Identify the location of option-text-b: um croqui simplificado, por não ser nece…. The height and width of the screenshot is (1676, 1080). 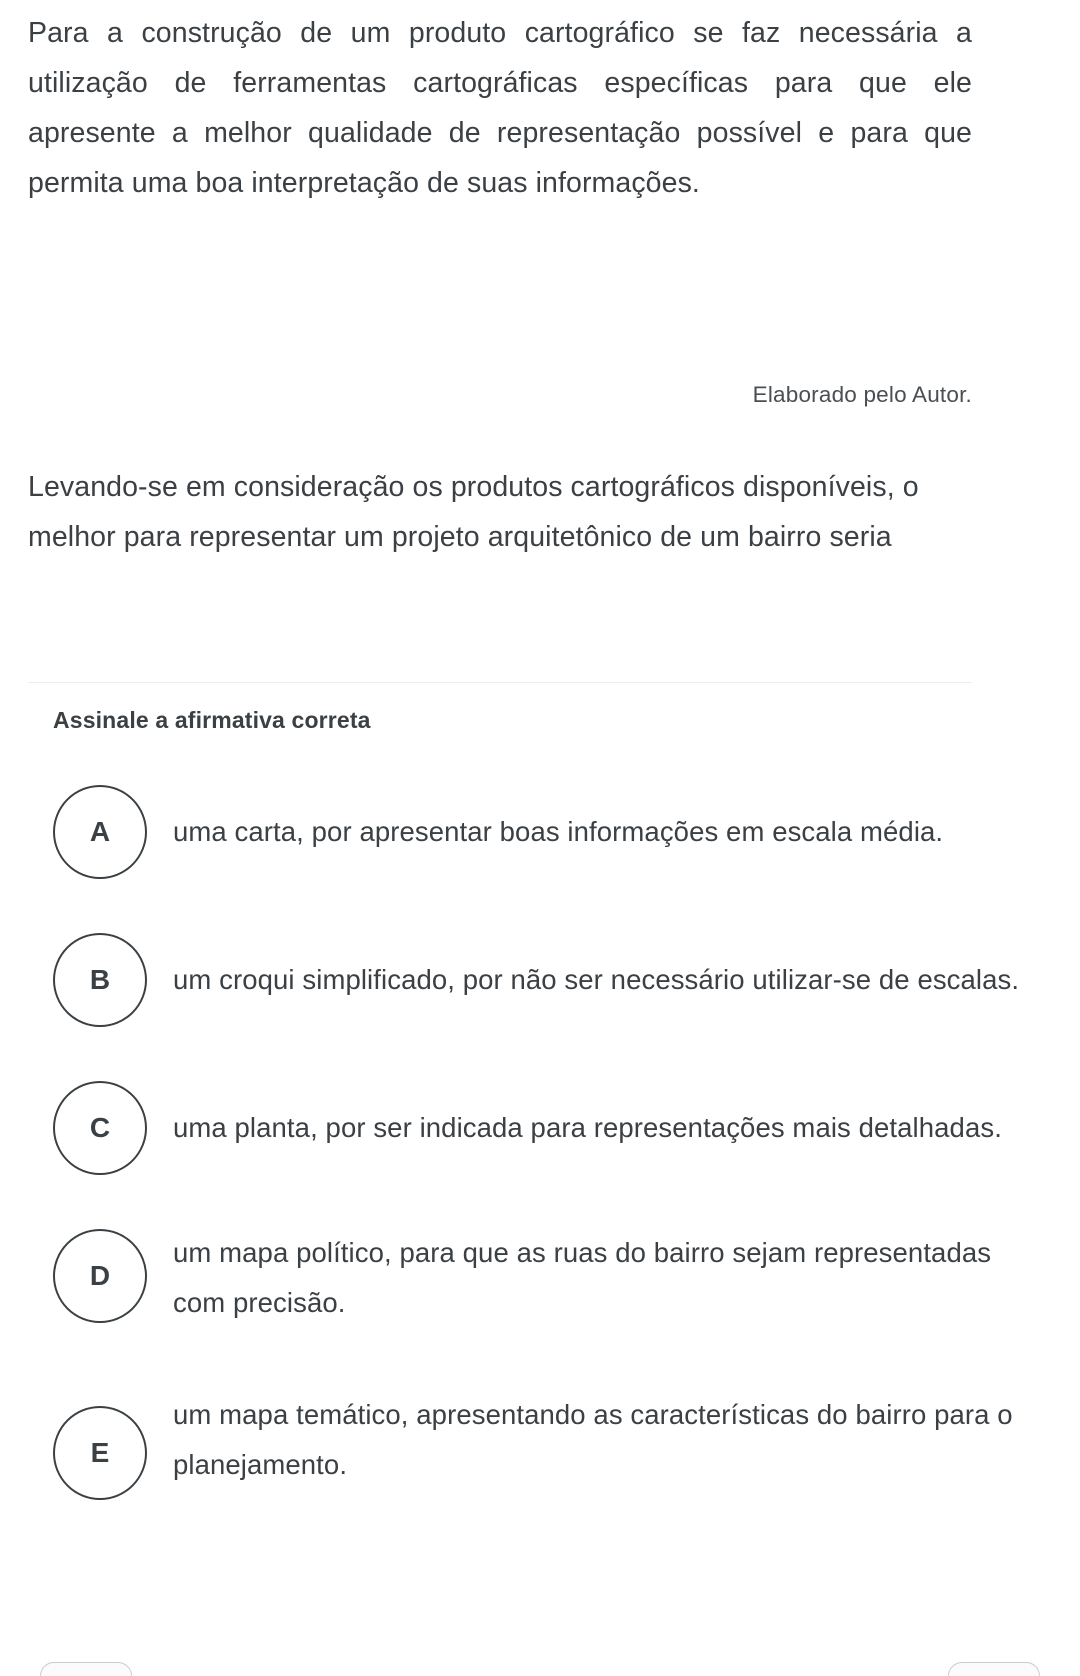
(596, 979).